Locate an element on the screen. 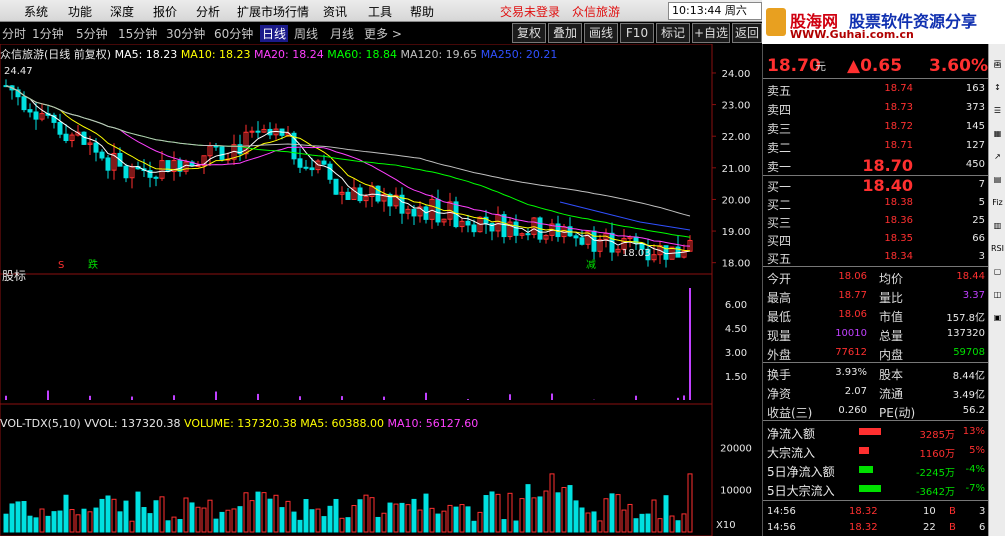  sidebar-tool-icon: ▥ is located at coordinates (997, 226).